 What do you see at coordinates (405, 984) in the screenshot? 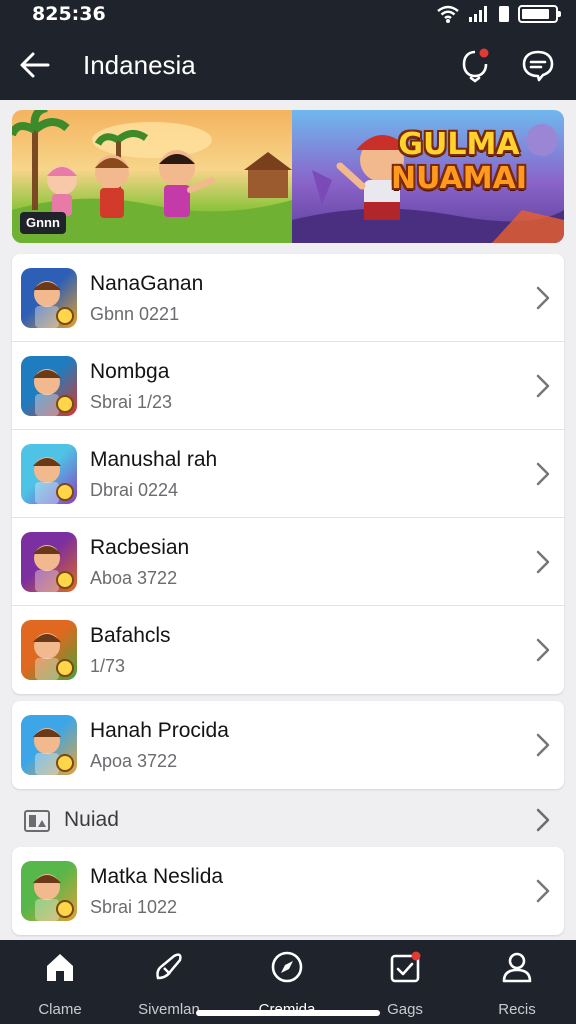
I see `tab-gags: Gags` at bounding box center [405, 984].